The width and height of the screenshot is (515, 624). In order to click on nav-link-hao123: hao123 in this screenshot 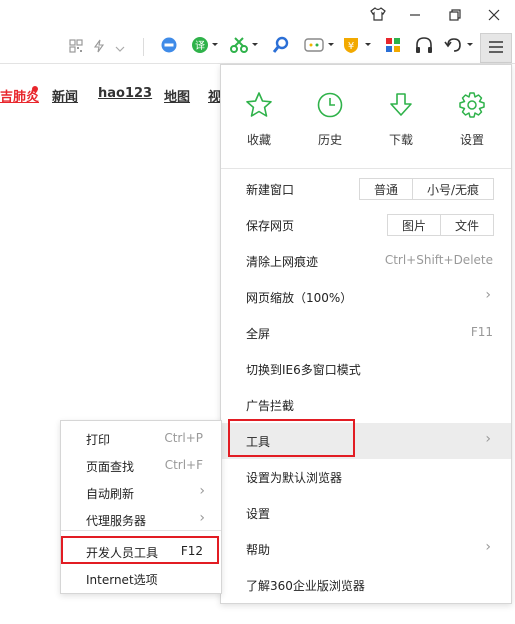, I will do `click(125, 93)`.